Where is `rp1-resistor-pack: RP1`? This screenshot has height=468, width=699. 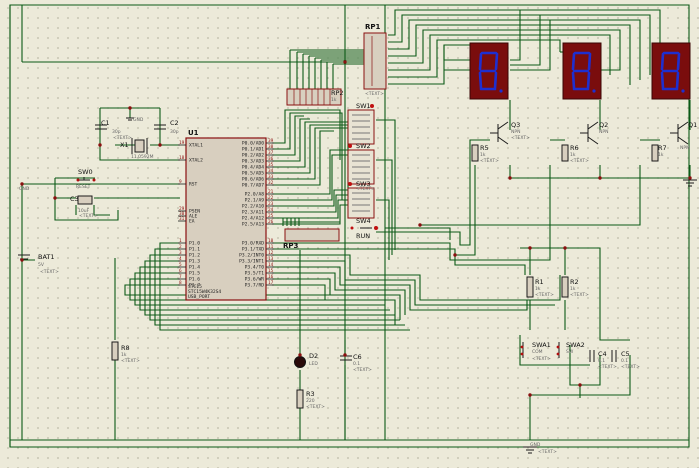 rp1-resistor-pack: RP1 is located at coordinates (375, 56).